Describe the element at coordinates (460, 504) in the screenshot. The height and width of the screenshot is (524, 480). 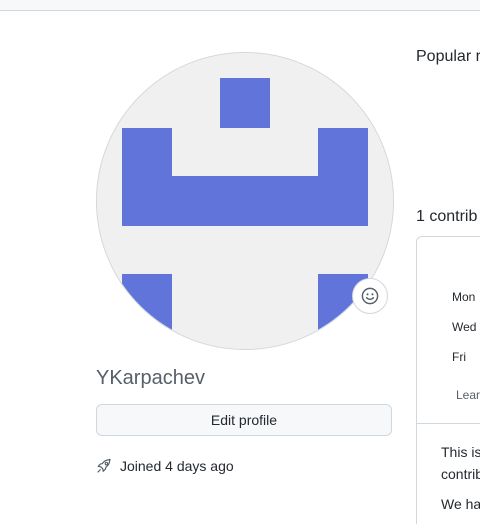
I see `info-text-line-3: We ha` at that location.